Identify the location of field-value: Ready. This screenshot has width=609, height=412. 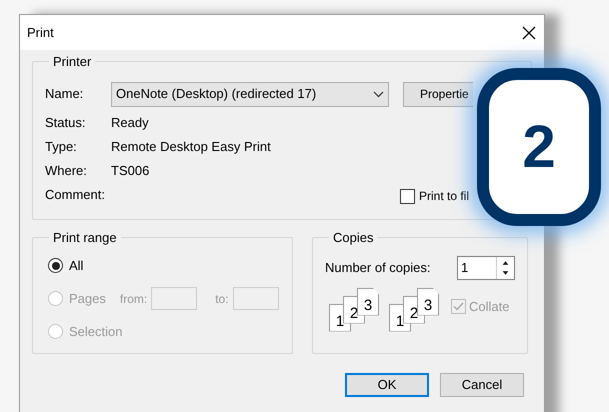
(130, 123).